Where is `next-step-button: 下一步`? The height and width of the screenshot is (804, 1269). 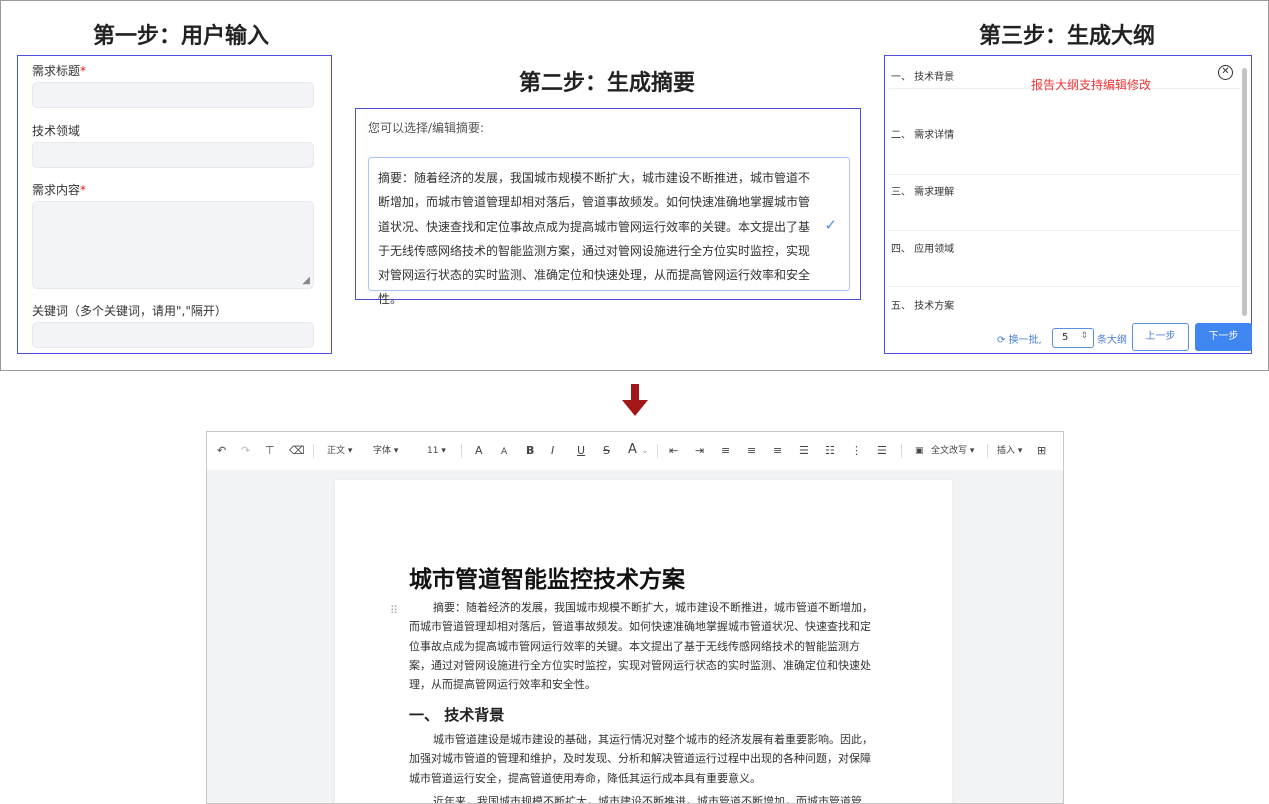
next-step-button: 下一步 is located at coordinates (1223, 337).